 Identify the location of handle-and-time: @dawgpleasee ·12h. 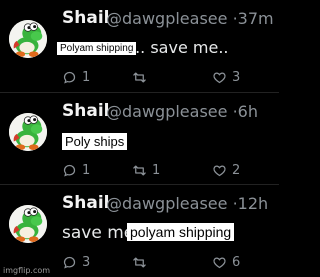
(187, 203).